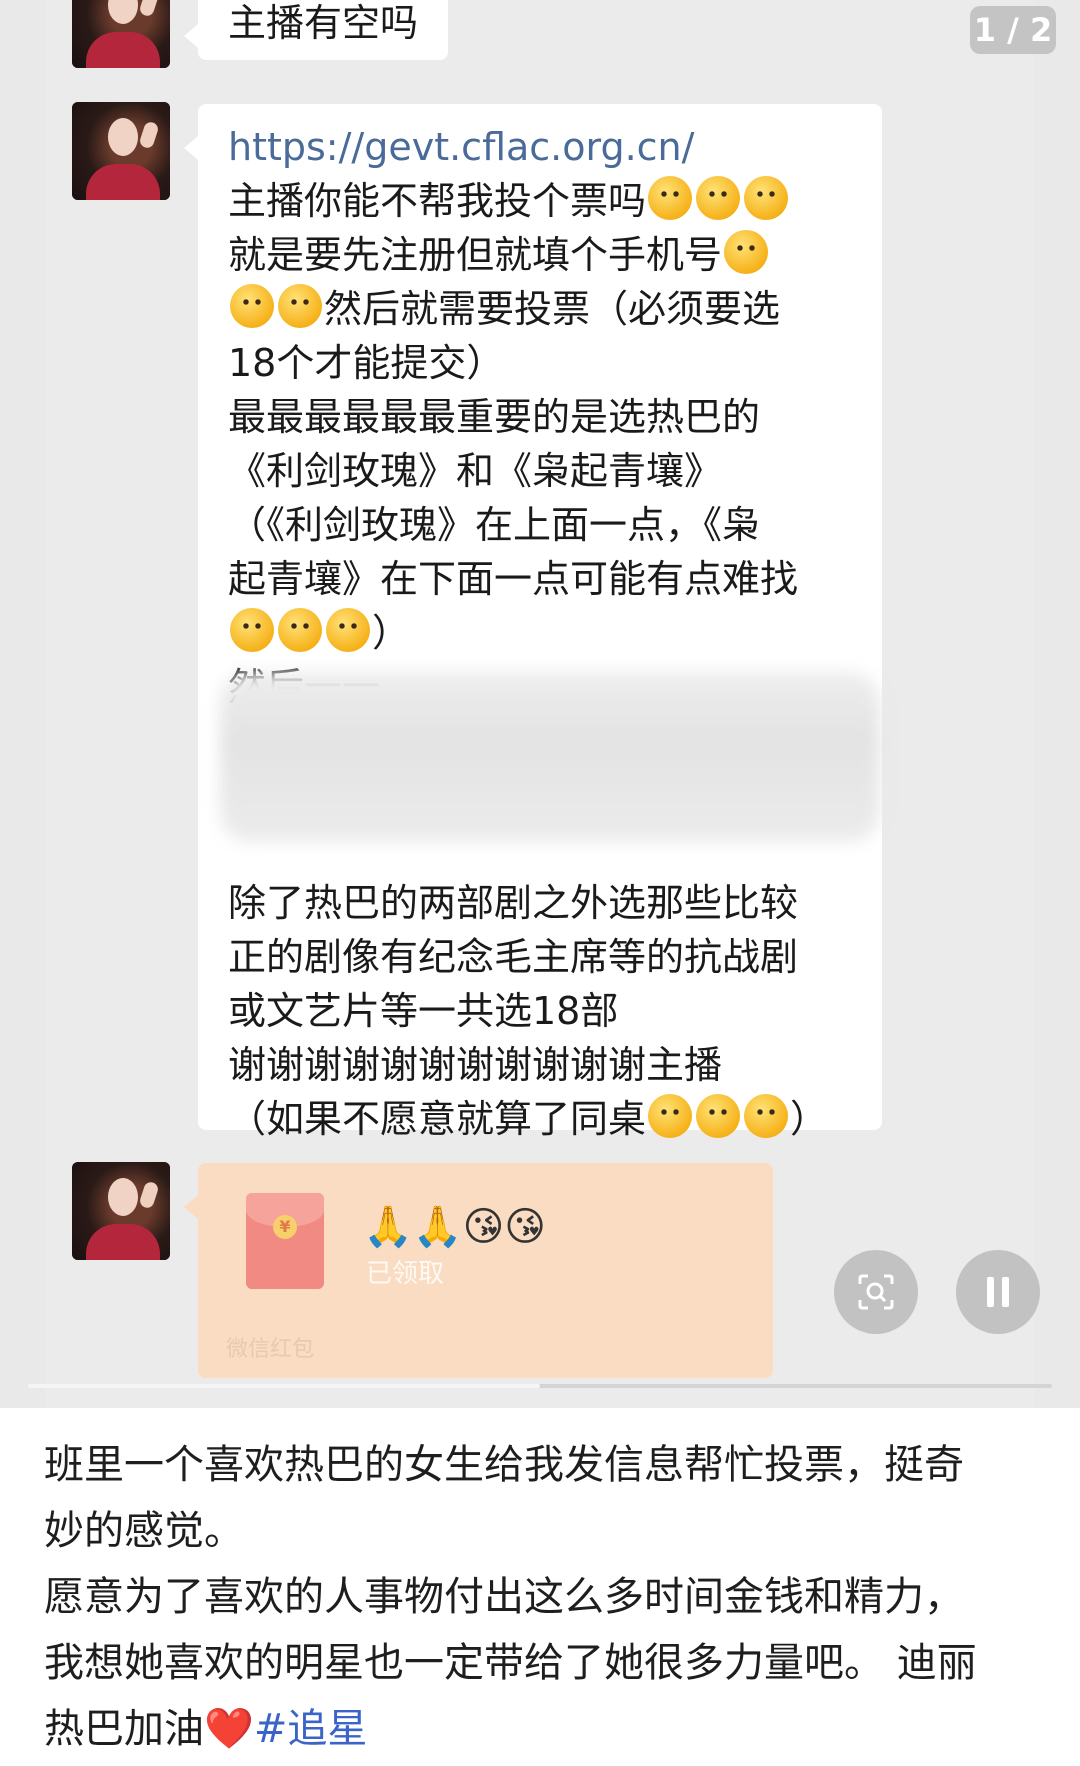  What do you see at coordinates (285, 1227) in the screenshot?
I see `yuan-coin-icon: ¥` at bounding box center [285, 1227].